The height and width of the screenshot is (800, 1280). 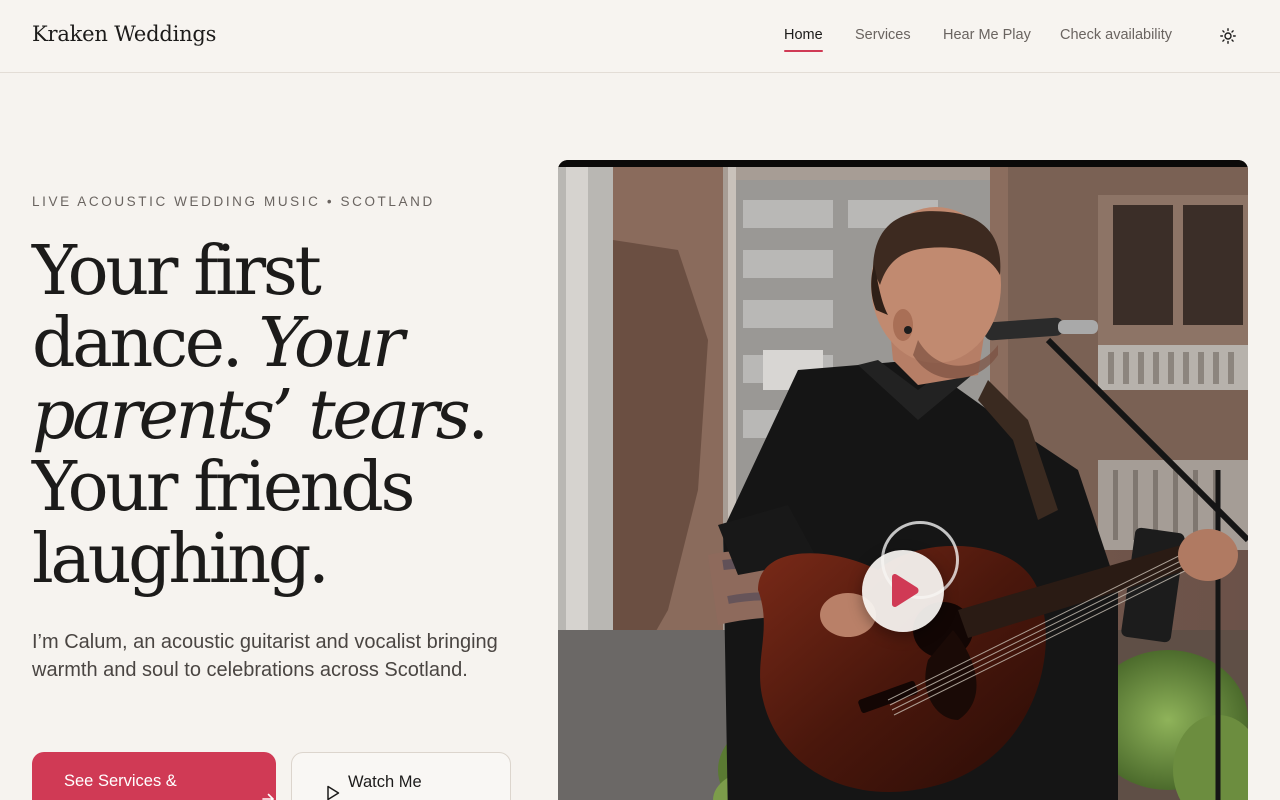 I want to click on theme-toggle-button, so click(x=1228, y=36).